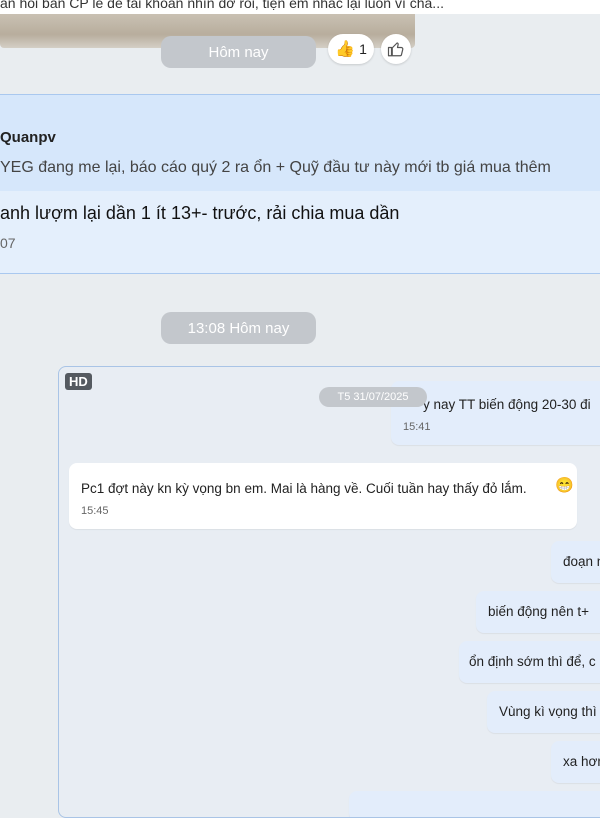 The width and height of the screenshot is (600, 818). I want to click on reaction-summary: 👍 1, so click(351, 49).